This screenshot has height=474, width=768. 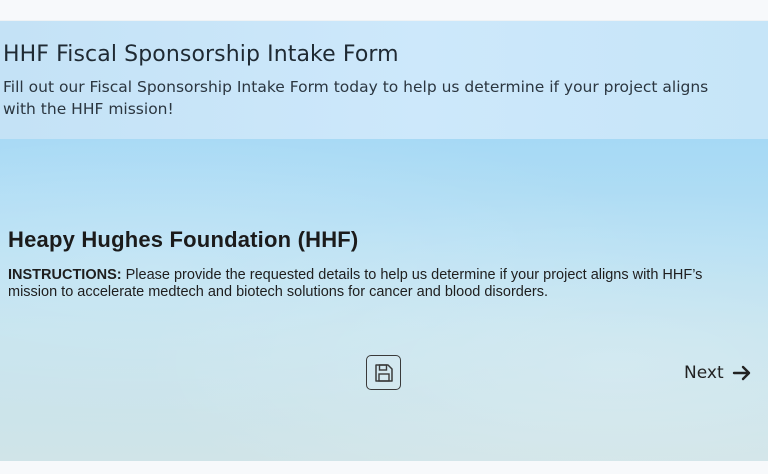 What do you see at coordinates (201, 54) in the screenshot?
I see `page-title: HHF Fiscal Sponsorship Intake Form` at bounding box center [201, 54].